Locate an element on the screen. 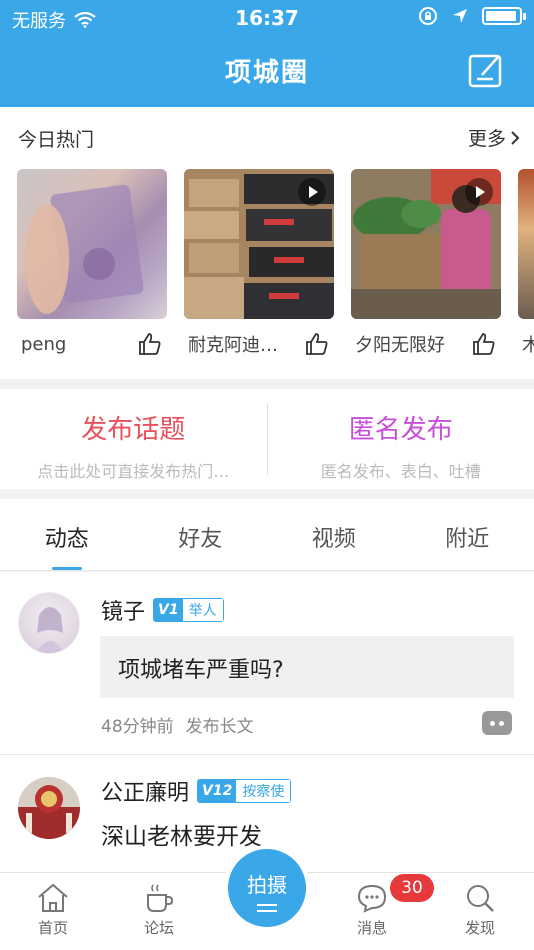  card-footer: 夕阳无限好 is located at coordinates (426, 344).